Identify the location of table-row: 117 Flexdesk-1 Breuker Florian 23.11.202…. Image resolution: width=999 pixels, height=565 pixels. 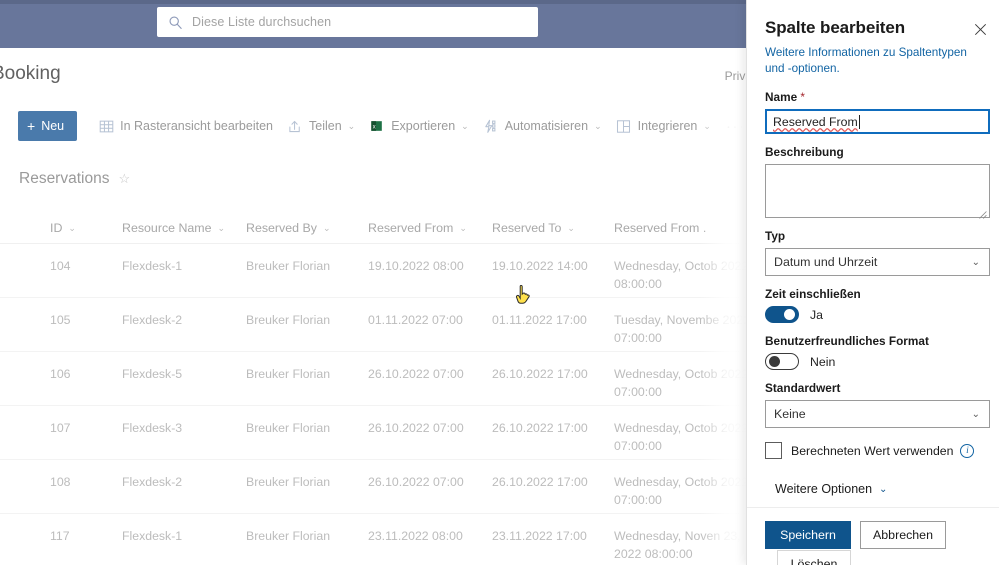
(385, 539).